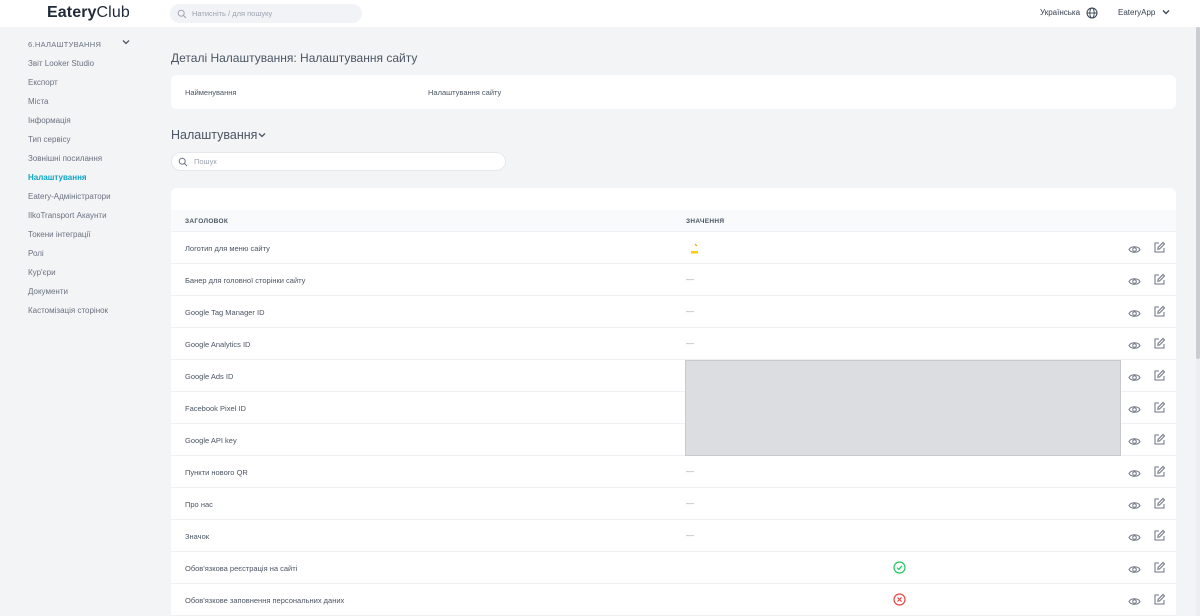 This screenshot has width=1200, height=616. What do you see at coordinates (59, 234) in the screenshot?
I see `sidebar-item: Токени інтеграції` at bounding box center [59, 234].